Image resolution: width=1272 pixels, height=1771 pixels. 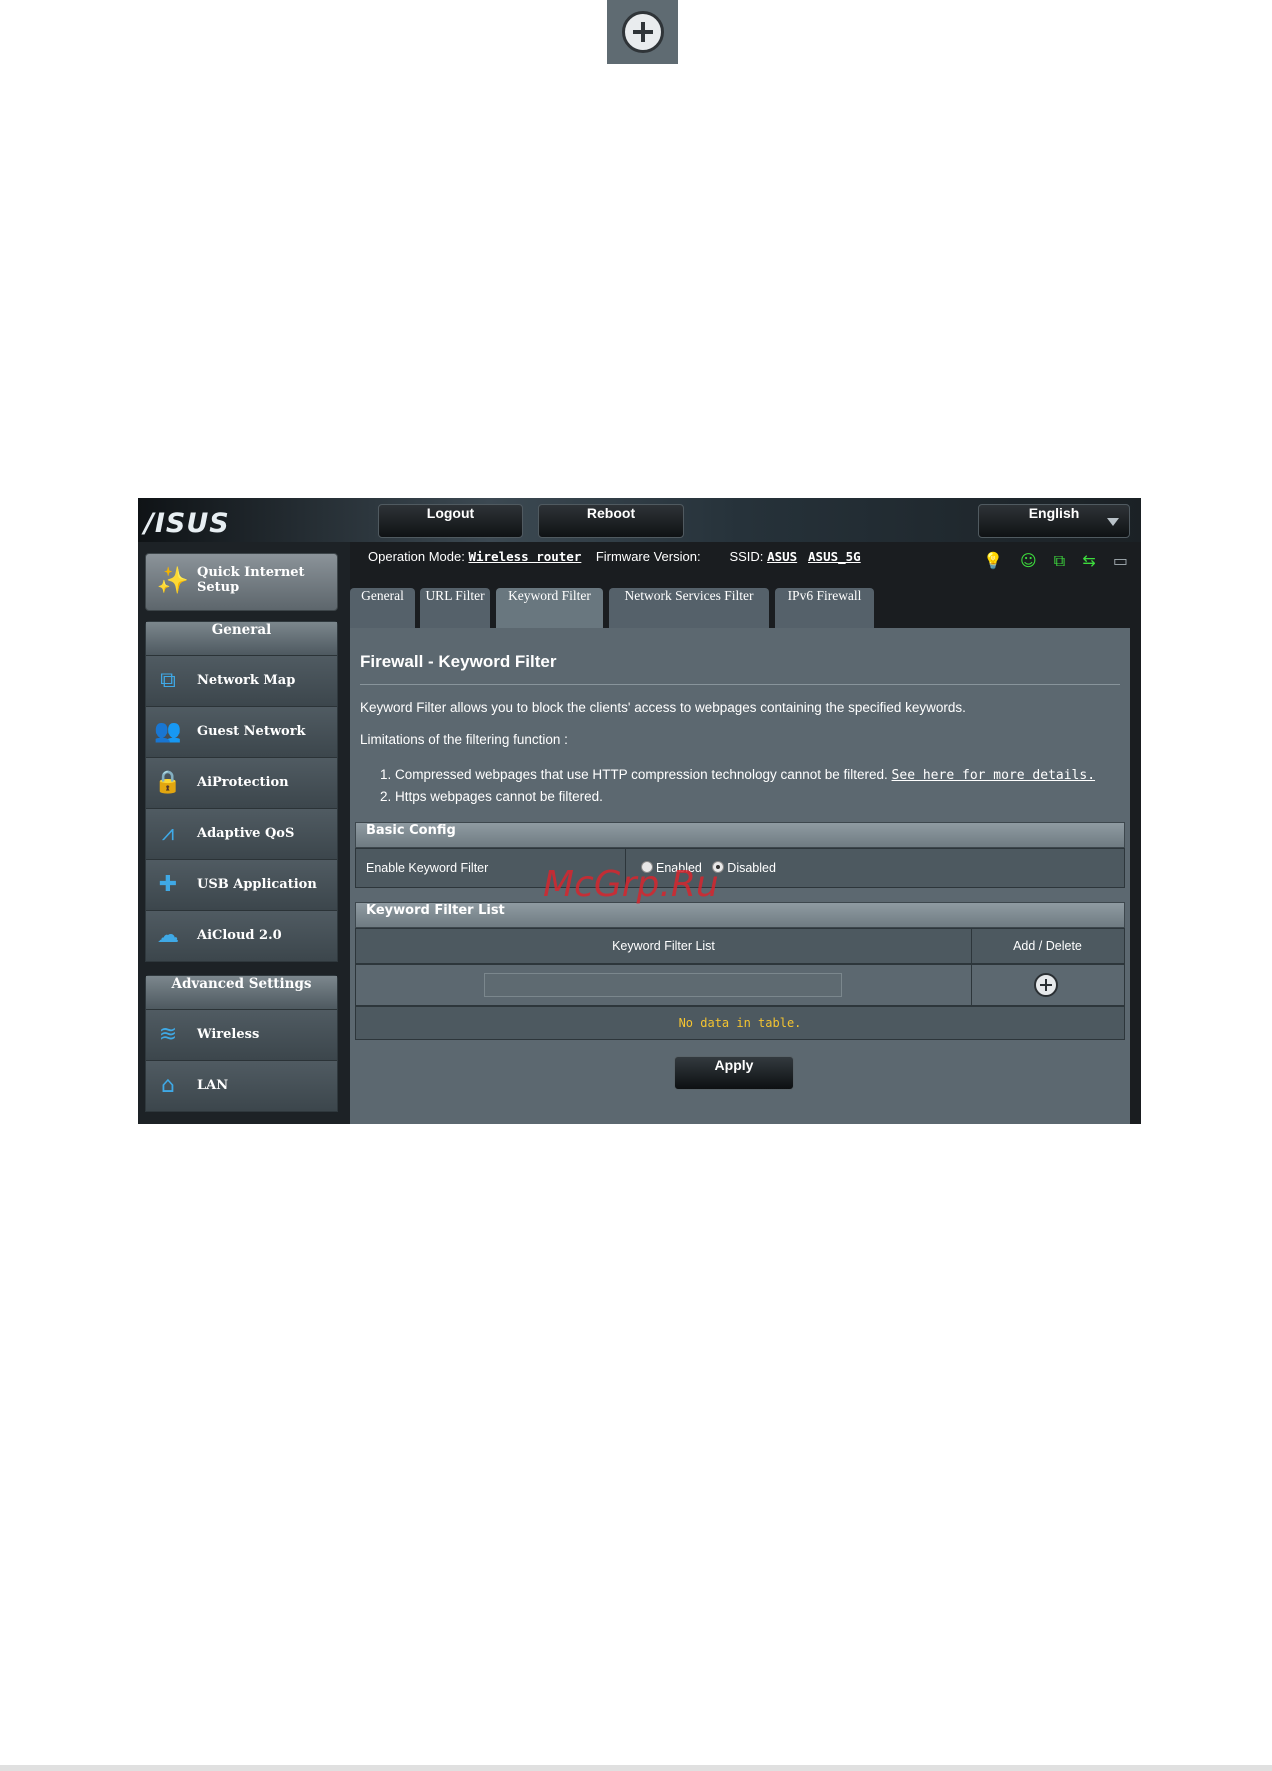 I want to click on firmware-label: Firmware Version:, so click(x=648, y=556).